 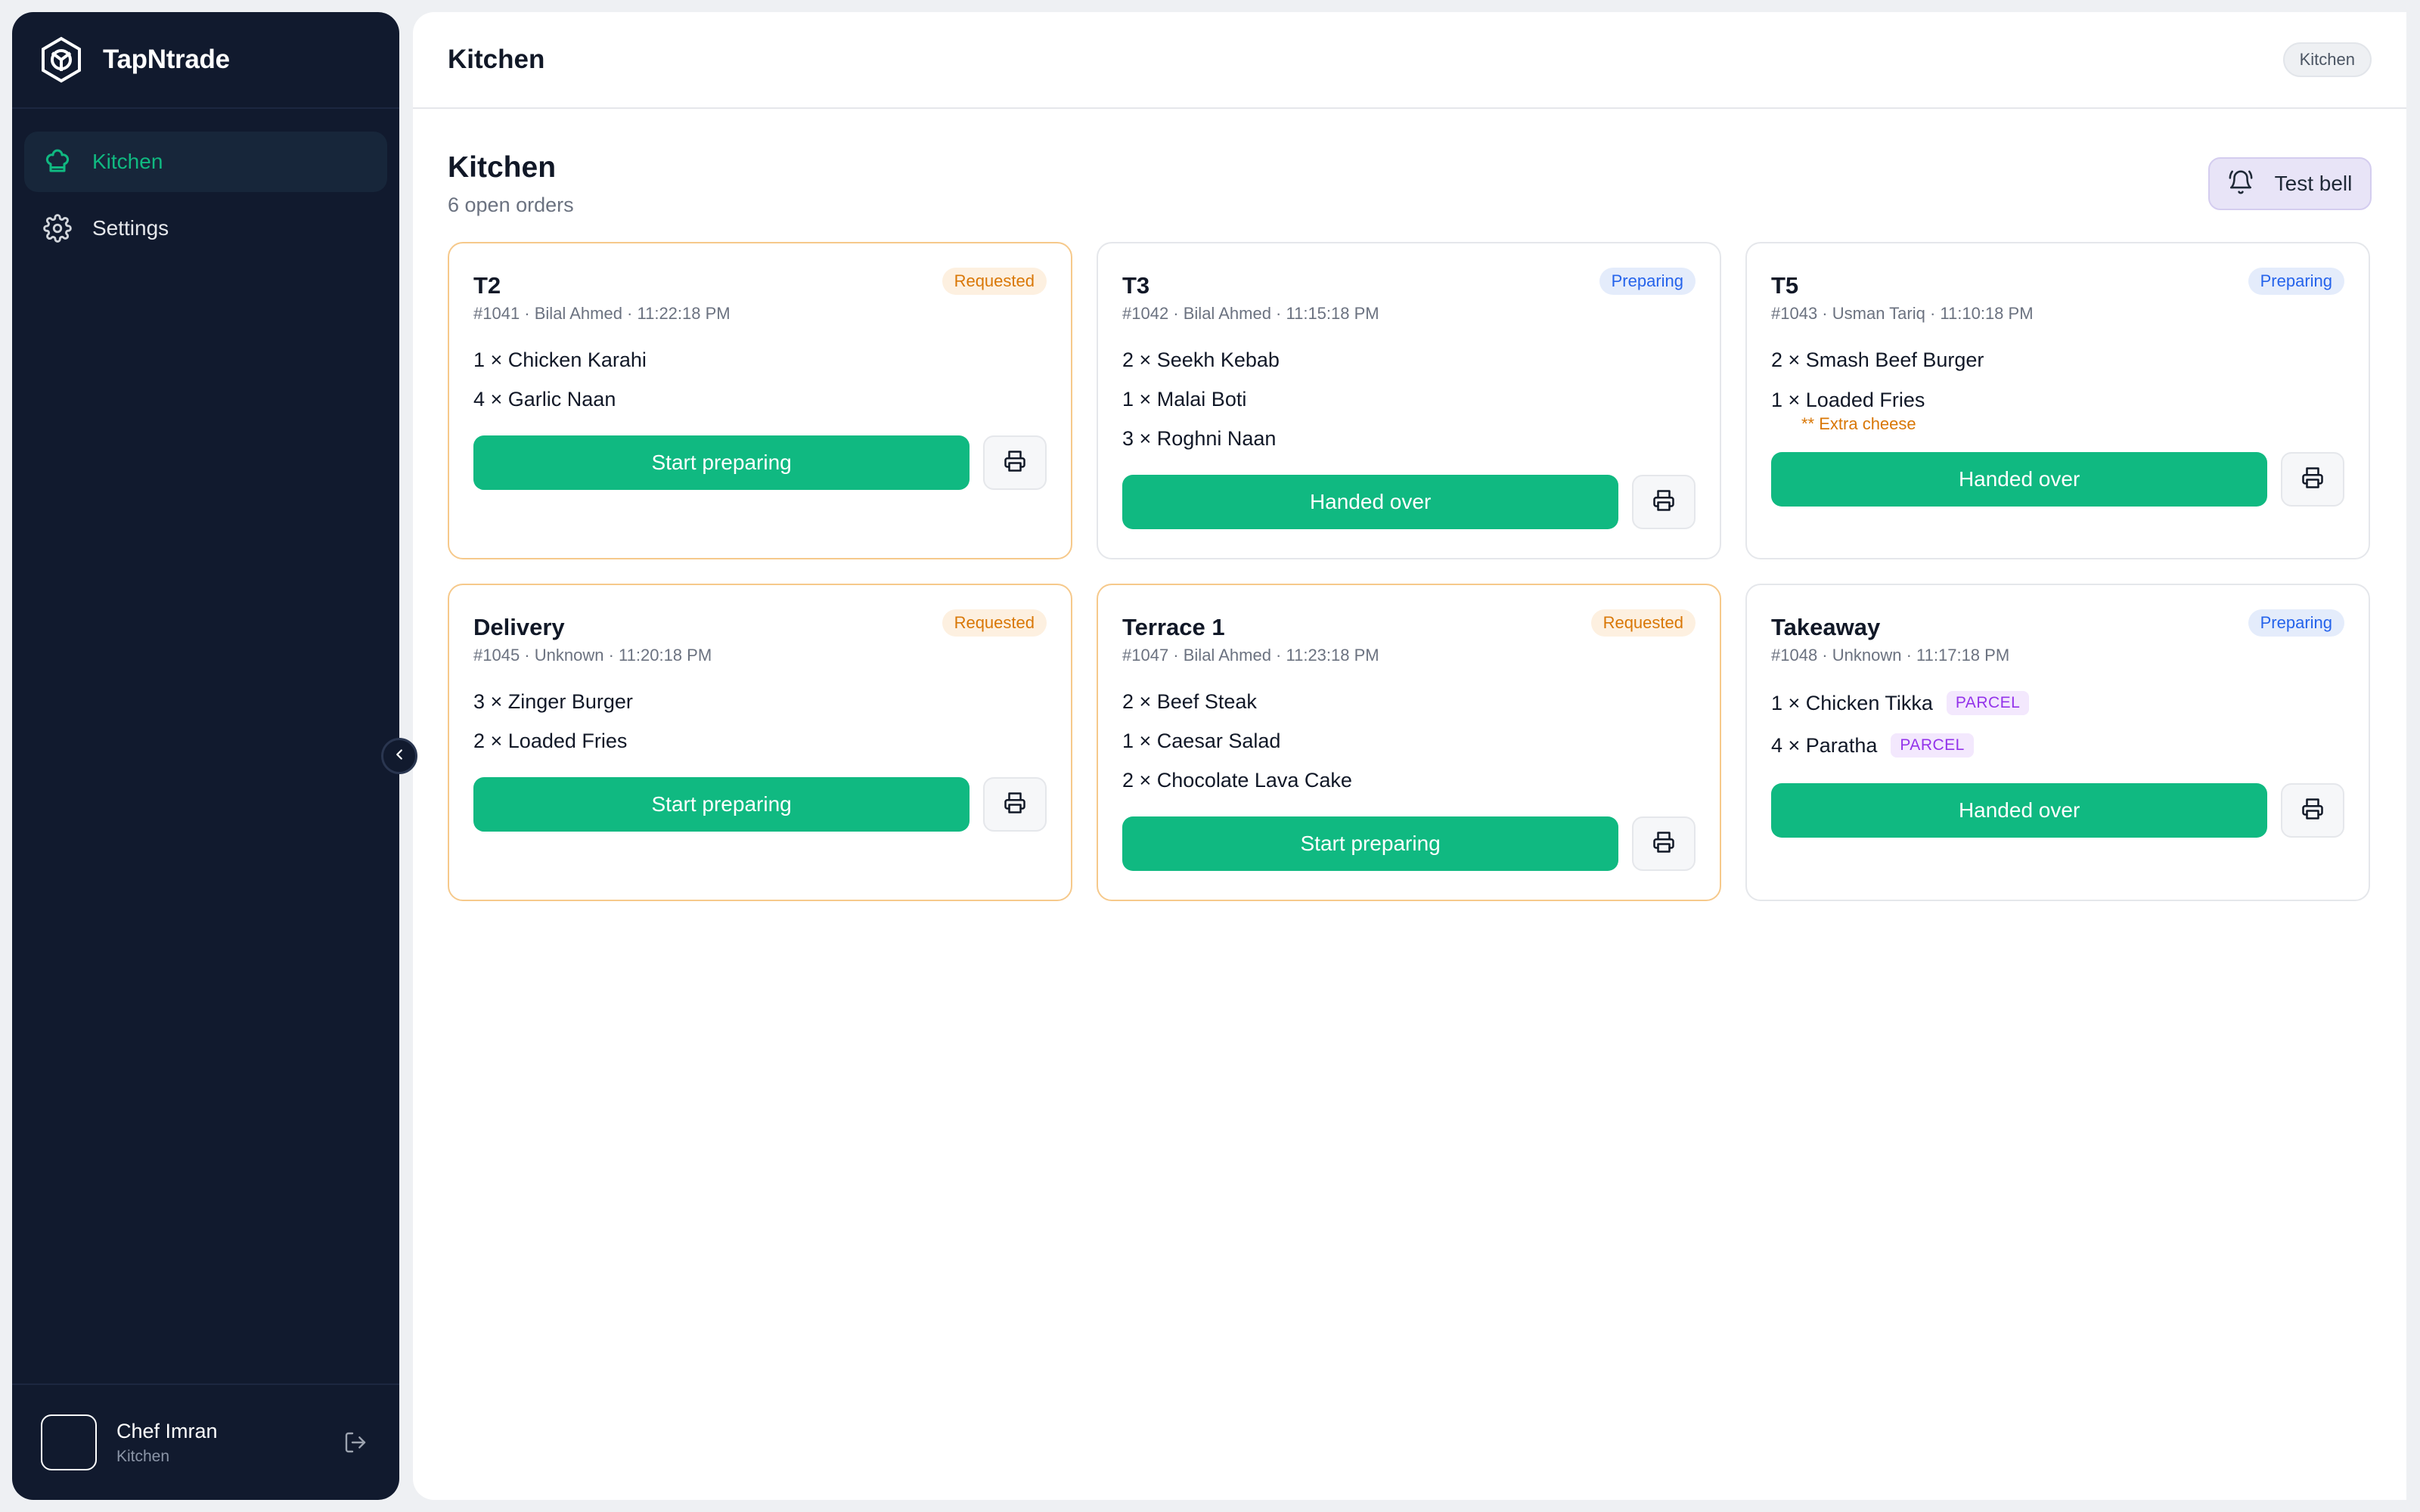 I want to click on order-table: T5, so click(x=1785, y=285).